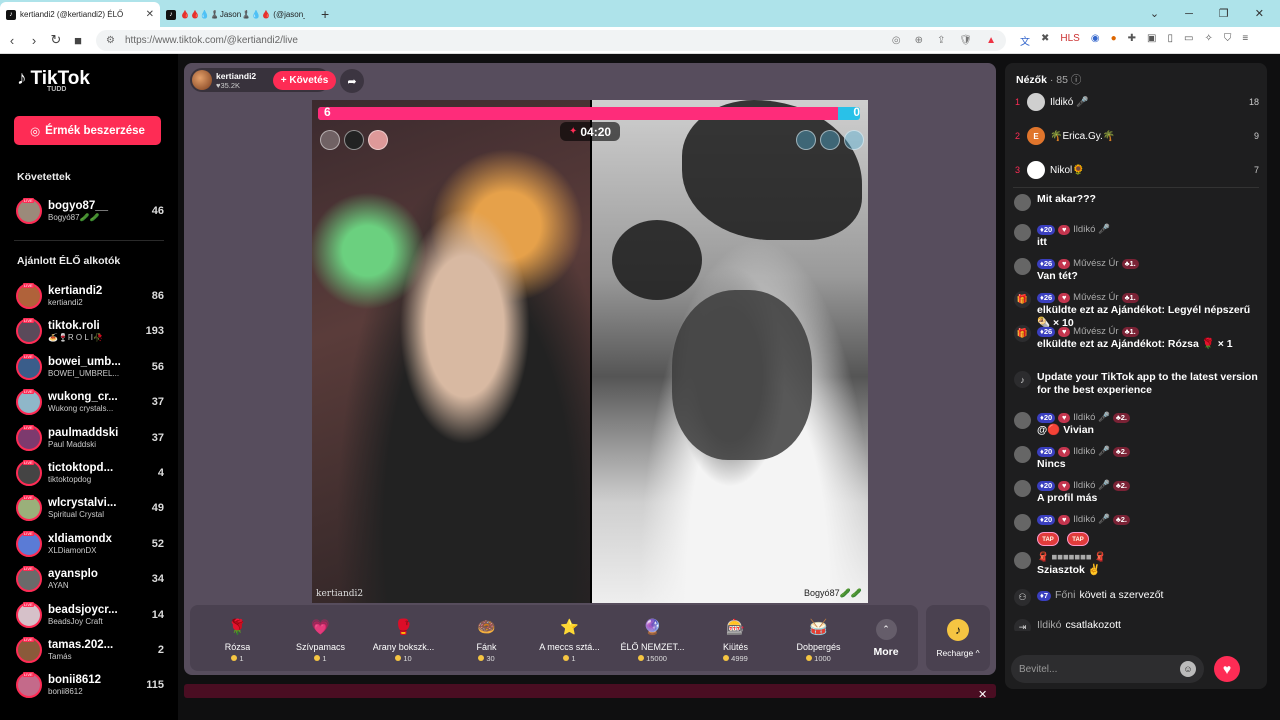 The height and width of the screenshot is (720, 1280). What do you see at coordinates (1139, 597) in the screenshot?
I see `chat-message: ⚇ ♦ 7 Főni követi a szervezőt` at bounding box center [1139, 597].